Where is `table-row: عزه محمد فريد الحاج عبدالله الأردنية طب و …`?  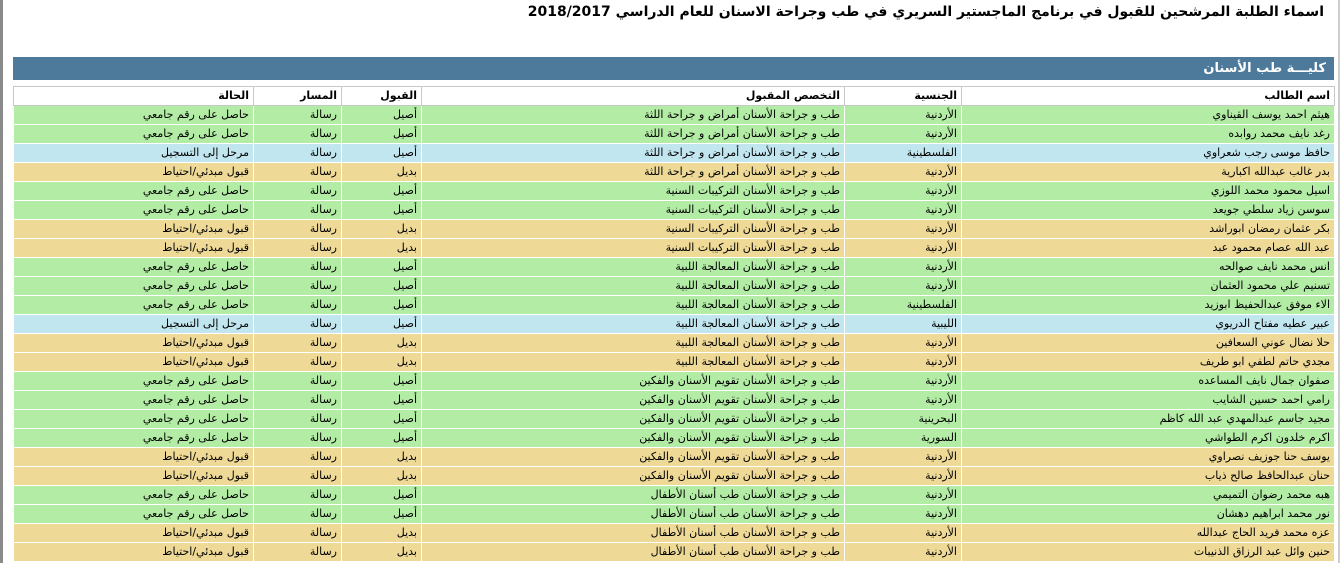 table-row: عزه محمد فريد الحاج عبدالله الأردنية طب و … is located at coordinates (674, 533).